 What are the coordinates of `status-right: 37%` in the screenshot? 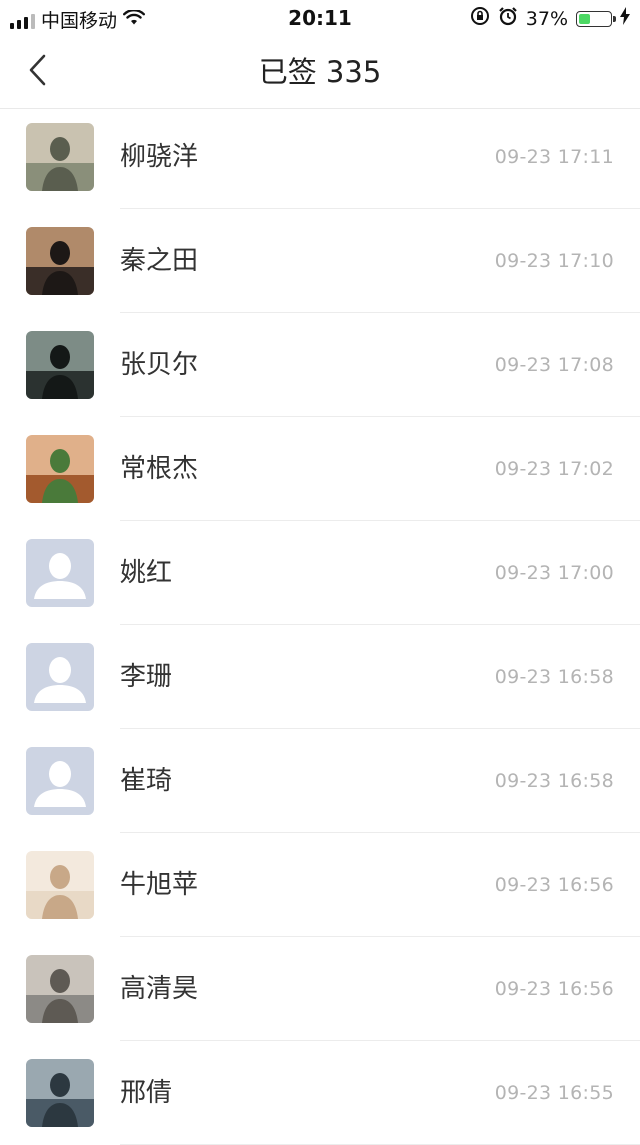 It's located at (550, 18).